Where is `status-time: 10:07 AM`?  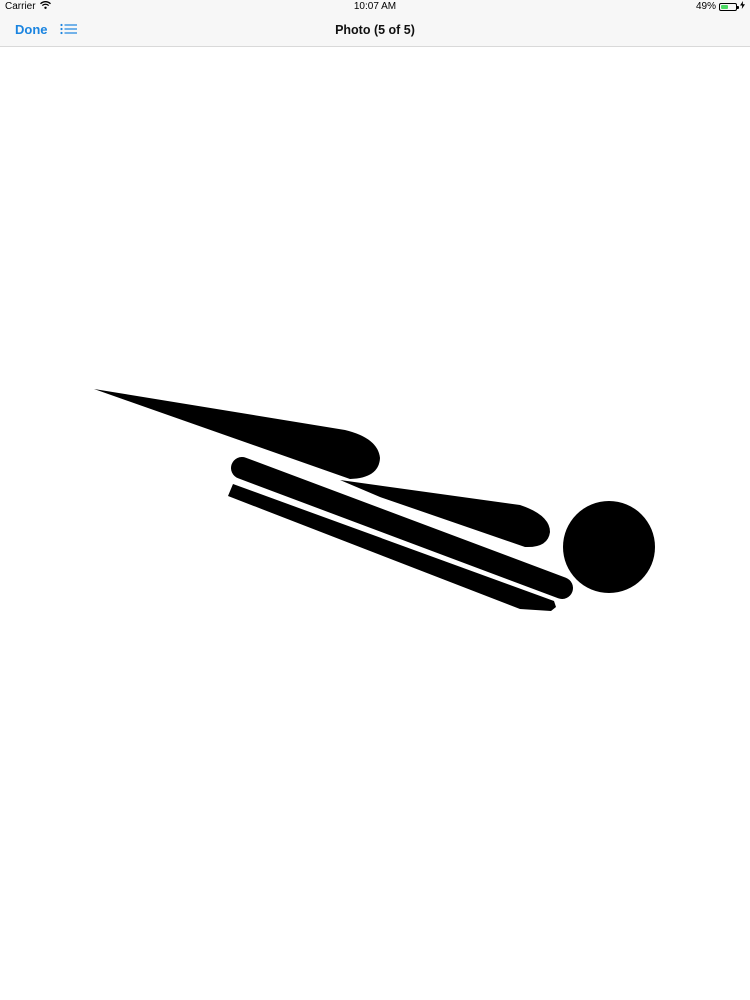
status-time: 10:07 AM is located at coordinates (375, 6).